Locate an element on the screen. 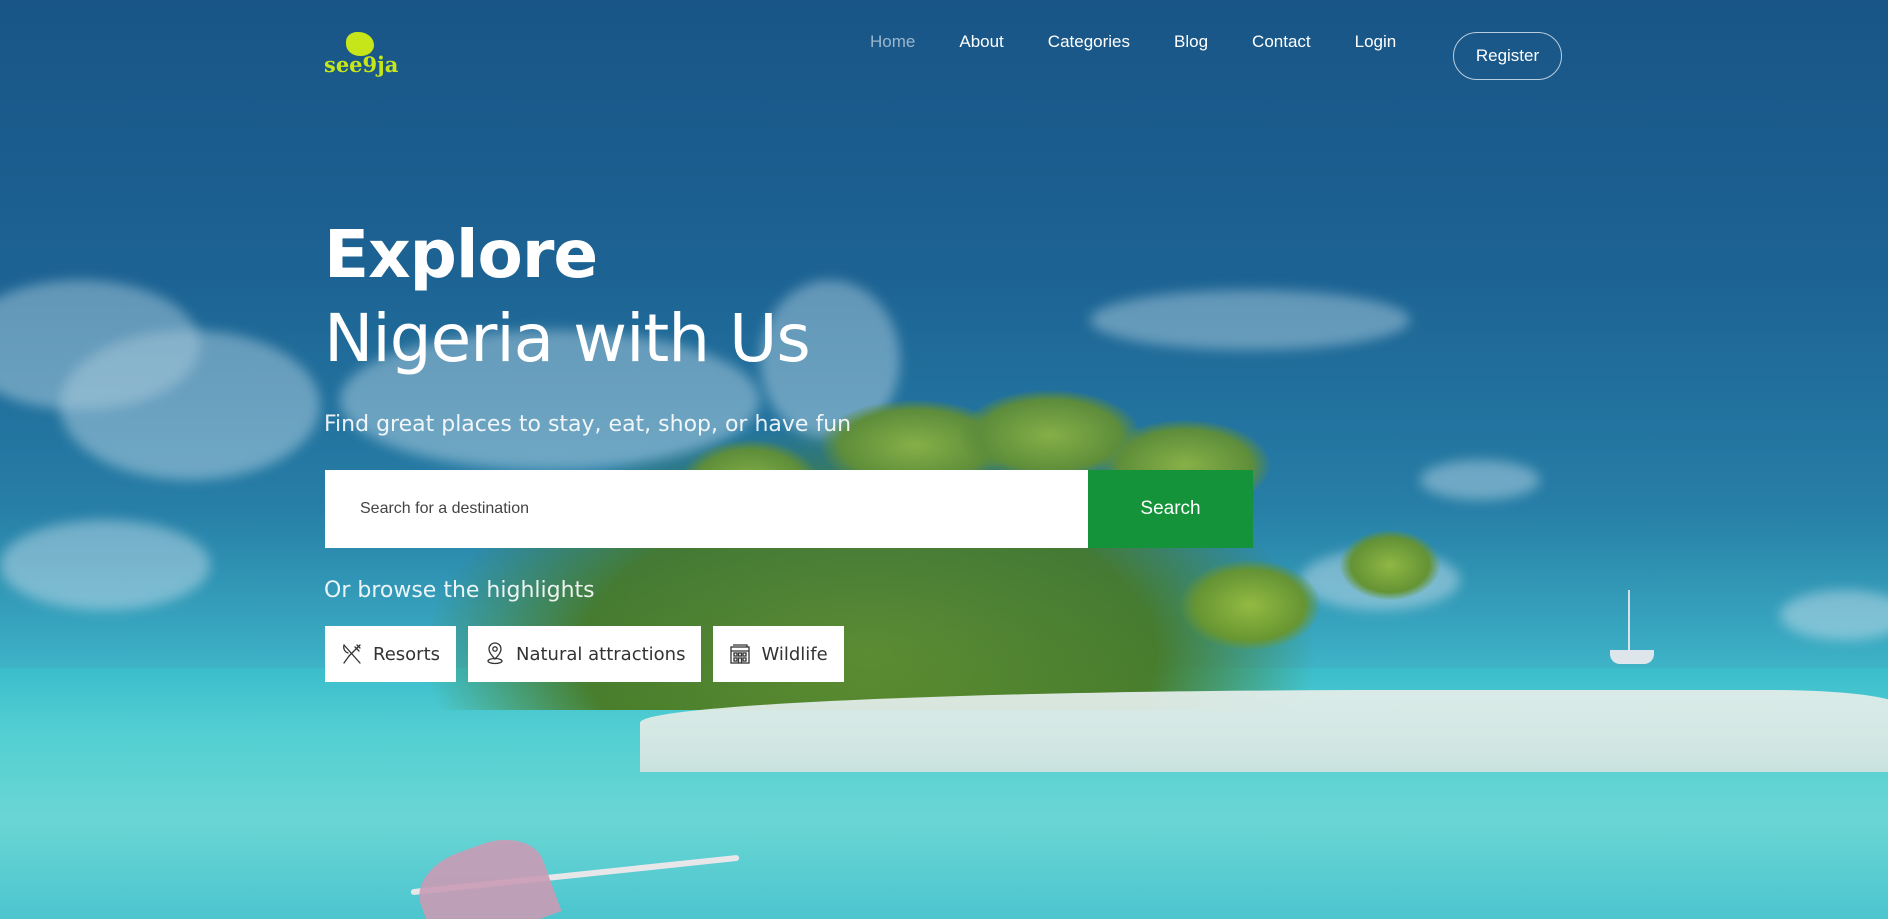  highlight-categories: Resorts Natural attractions Wildlife is located at coordinates (590, 654).